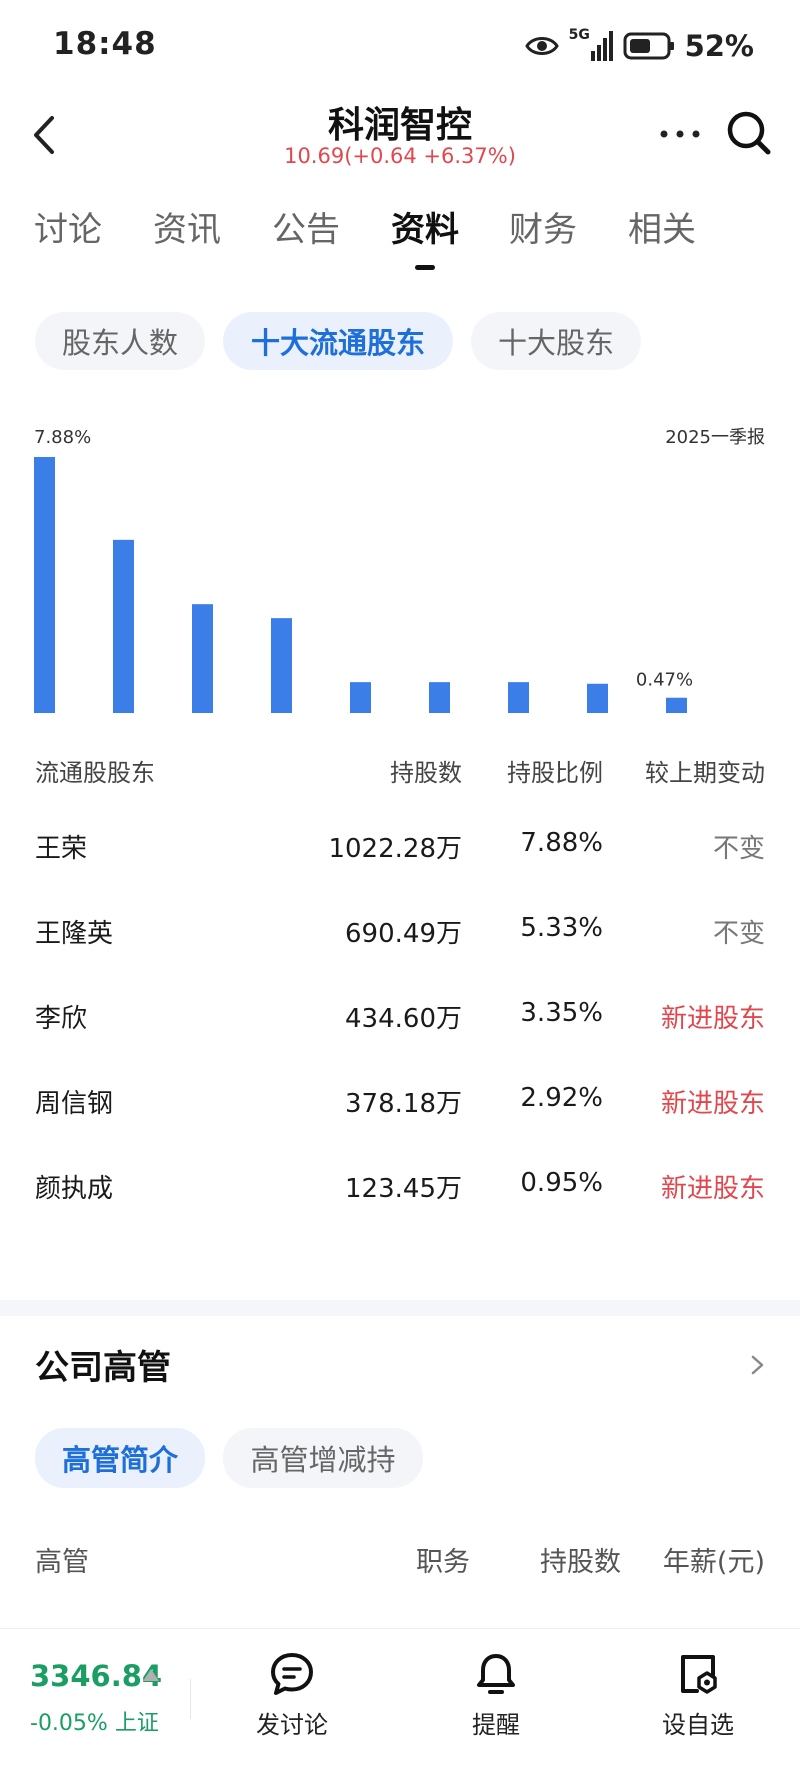  What do you see at coordinates (74, 934) in the screenshot?
I see `holder-name: 王隆英` at bounding box center [74, 934].